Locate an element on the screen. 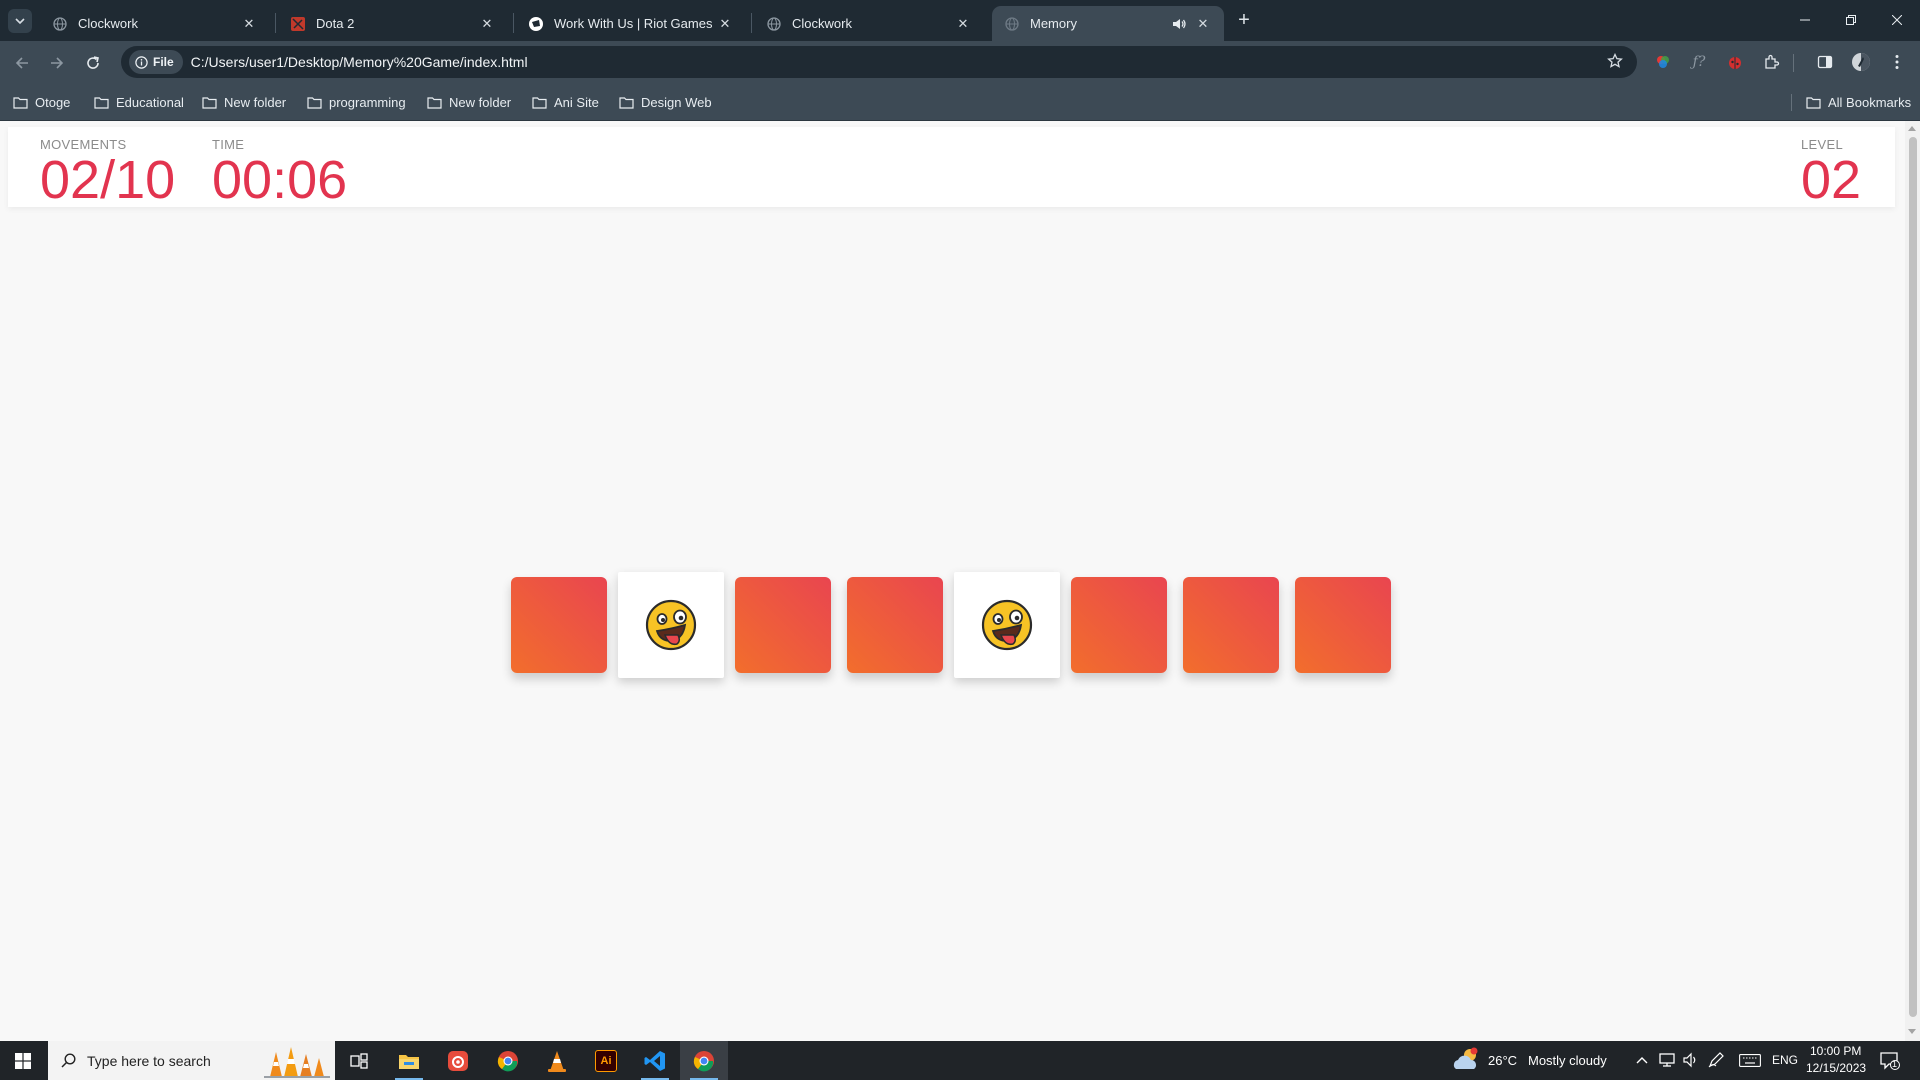 Image resolution: width=1920 pixels, height=1080 pixels. bookmark-label: Educational is located at coordinates (150, 102).